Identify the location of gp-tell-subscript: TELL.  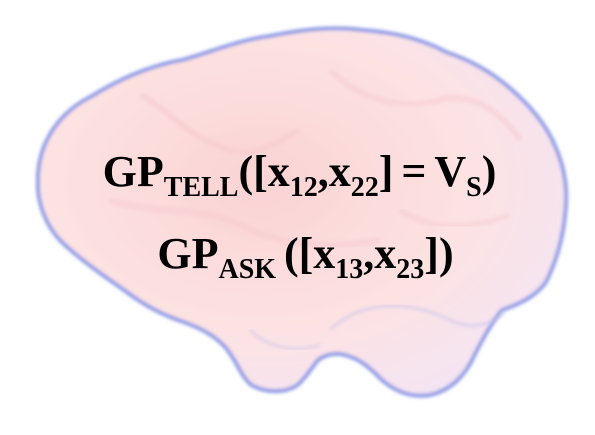
(201, 187).